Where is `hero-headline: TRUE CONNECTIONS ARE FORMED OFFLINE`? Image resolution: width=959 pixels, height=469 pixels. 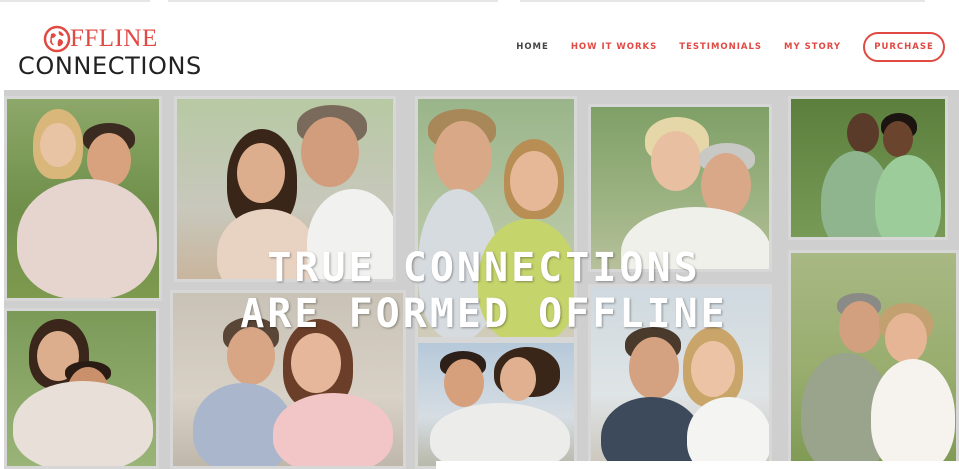
hero-headline: TRUE CONNECTIONS ARE FORMED OFFLINE is located at coordinates (484, 291).